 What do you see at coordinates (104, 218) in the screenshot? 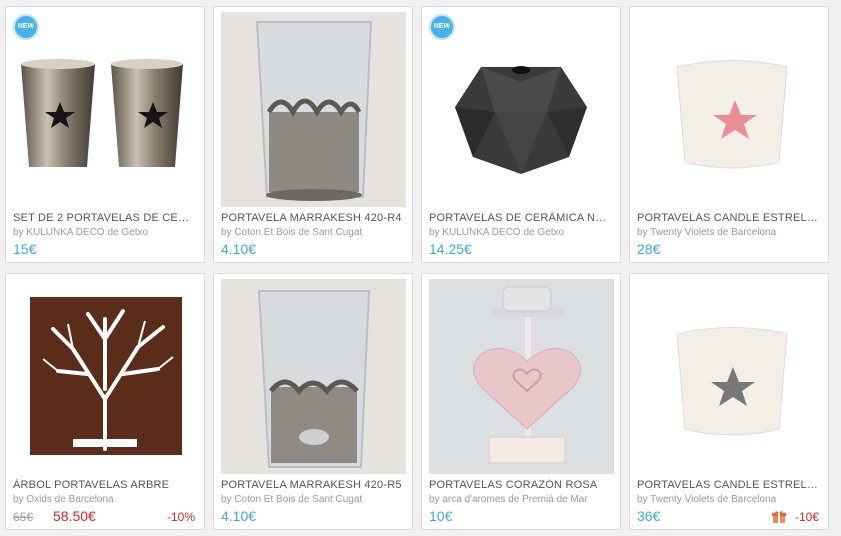
I see `product-title: SET DE 2 PORTAVELAS DE CERÁMICA` at bounding box center [104, 218].